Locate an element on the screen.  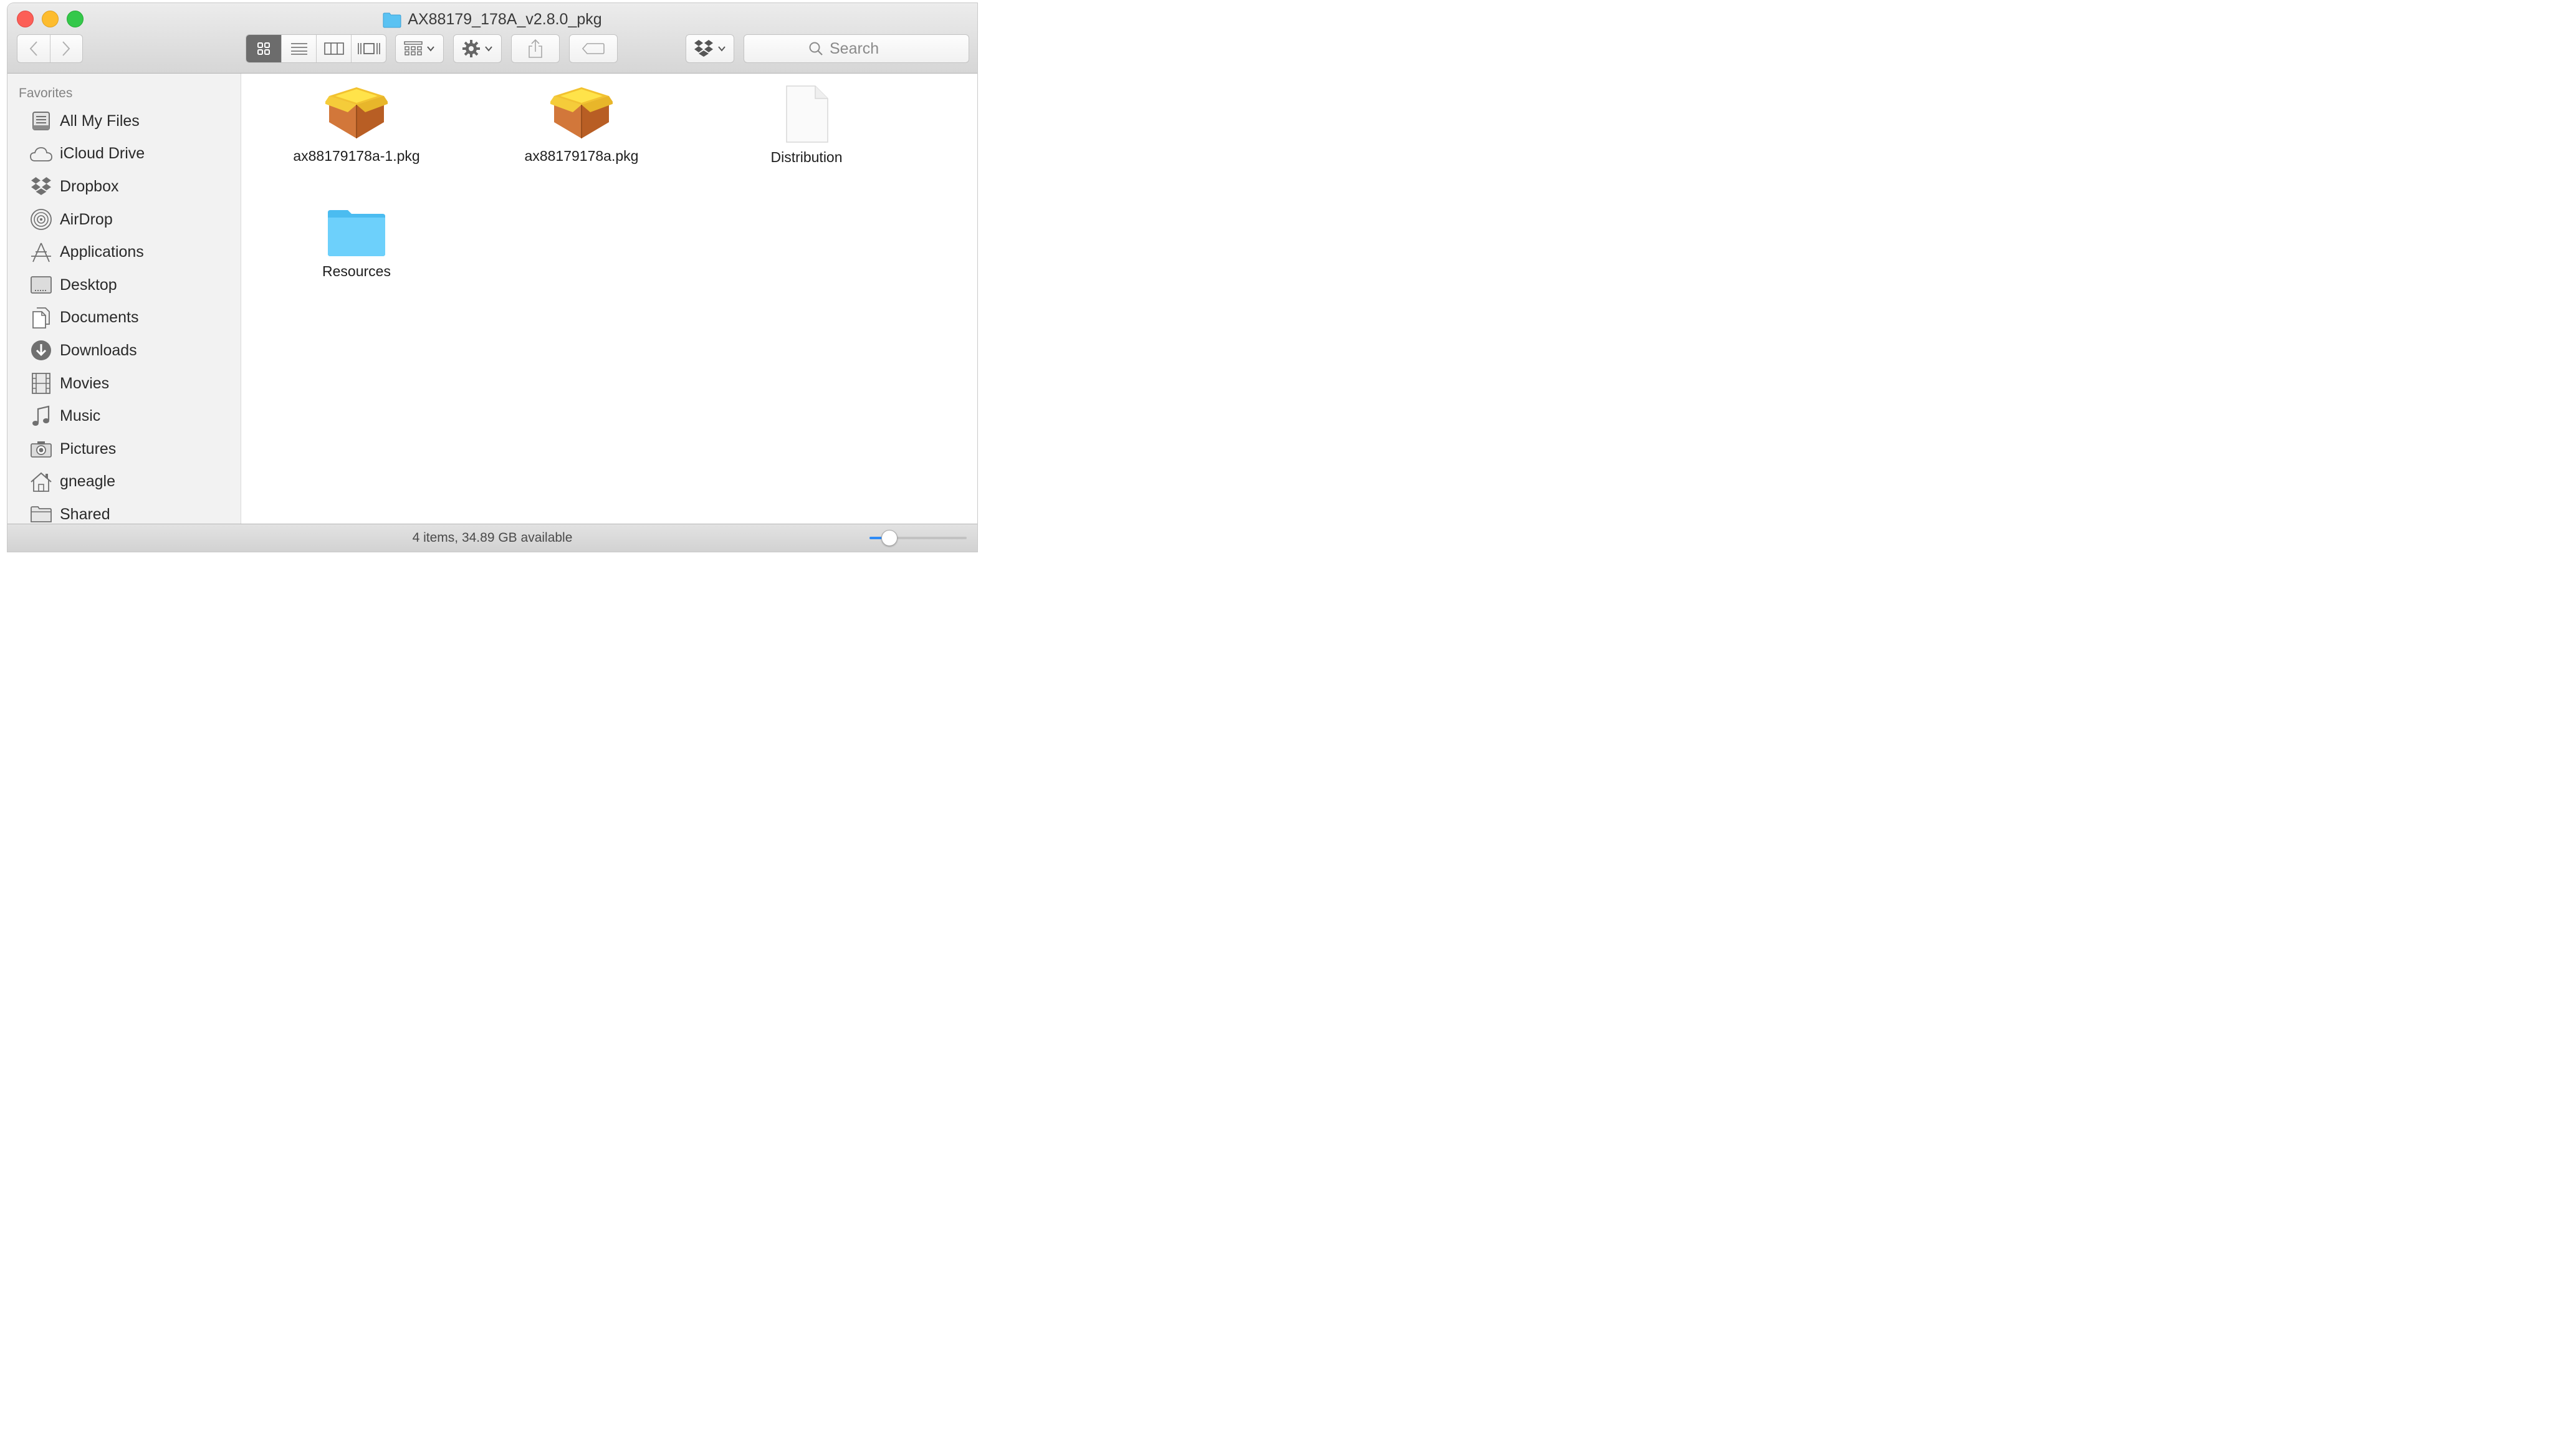
search-icon is located at coordinates (816, 48).